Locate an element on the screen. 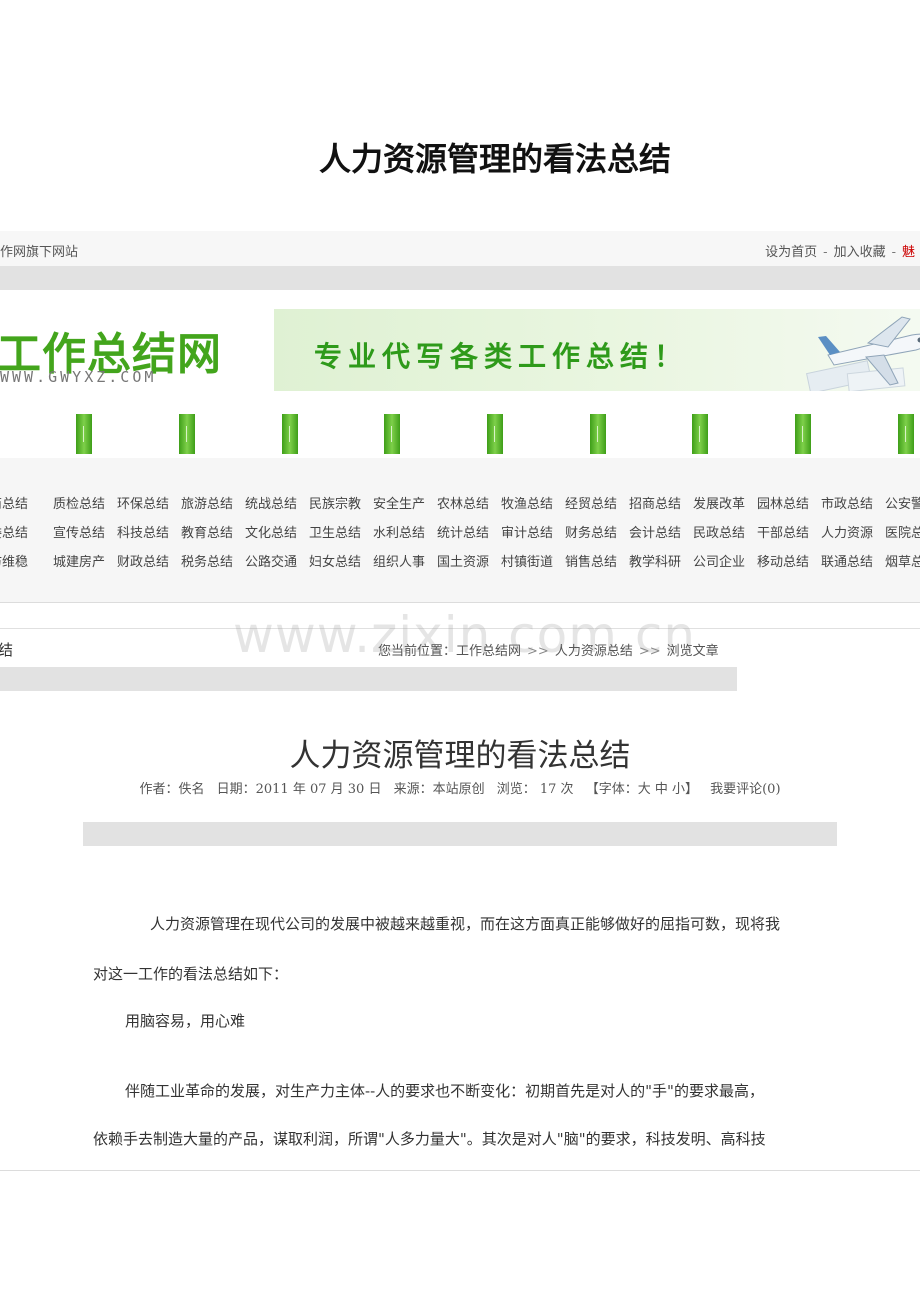 The height and width of the screenshot is (1302, 920). meta-date: 日期：2011 年 07 月 30 日 is located at coordinates (299, 789).